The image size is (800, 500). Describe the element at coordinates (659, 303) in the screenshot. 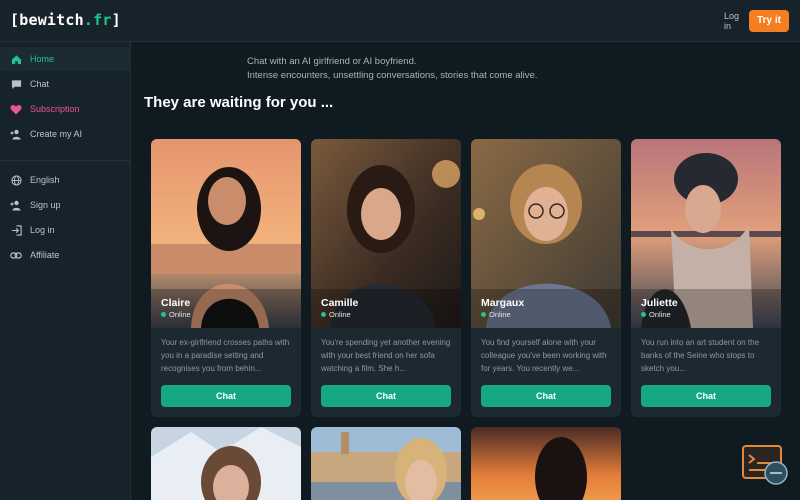

I see `character-name: Juliette` at that location.